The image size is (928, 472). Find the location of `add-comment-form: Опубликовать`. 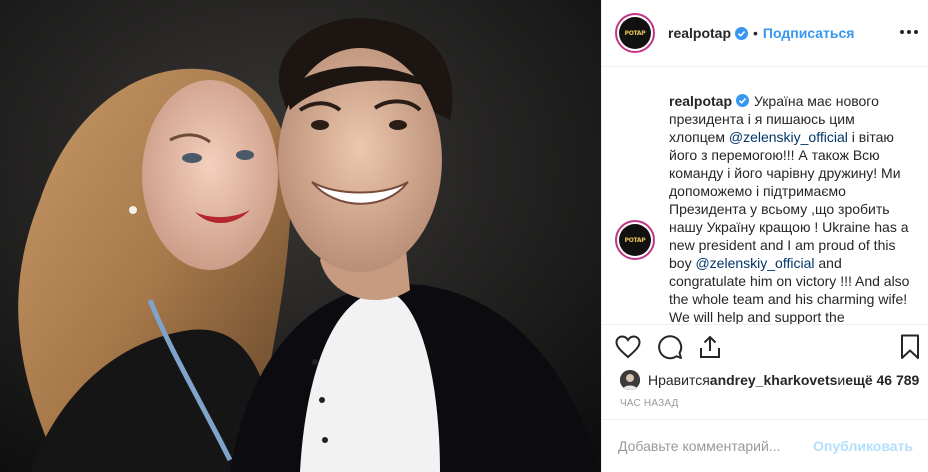

add-comment-form: Опубликовать is located at coordinates (765, 445).